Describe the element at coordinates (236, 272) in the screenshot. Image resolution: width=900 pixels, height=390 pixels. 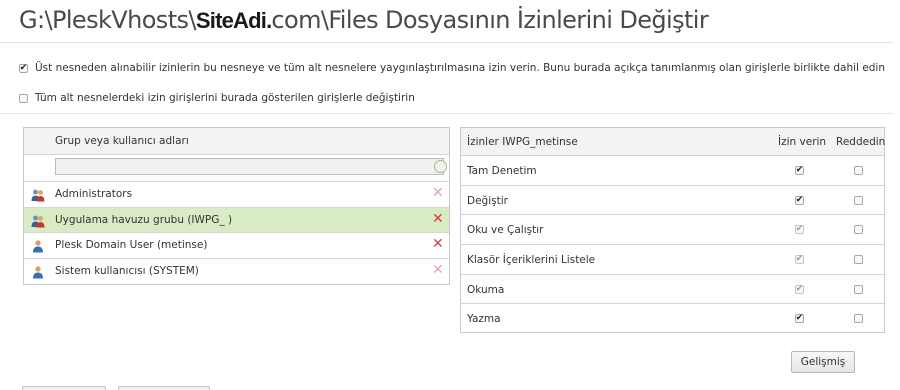
I see `principal-row: Sistem kullanıcısı (SYSTEM) ✕` at that location.